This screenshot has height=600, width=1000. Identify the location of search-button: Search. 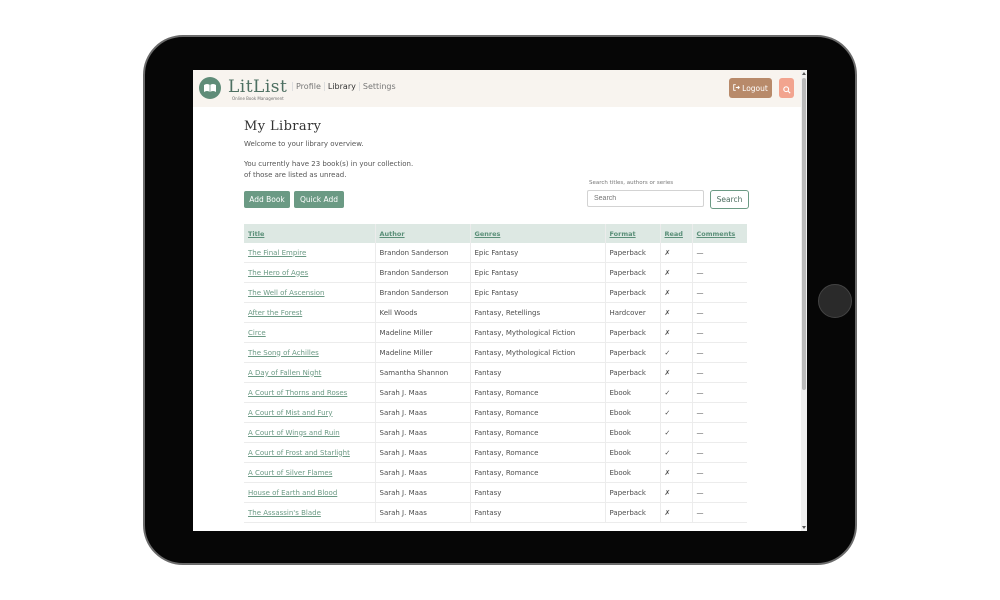
(729, 199).